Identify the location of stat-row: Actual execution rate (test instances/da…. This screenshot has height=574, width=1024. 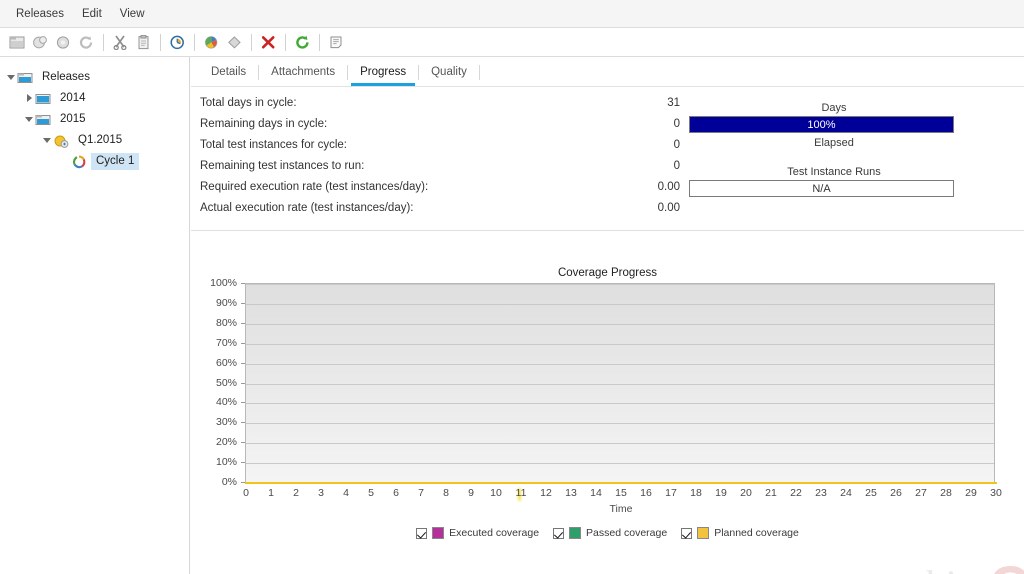
(450, 212).